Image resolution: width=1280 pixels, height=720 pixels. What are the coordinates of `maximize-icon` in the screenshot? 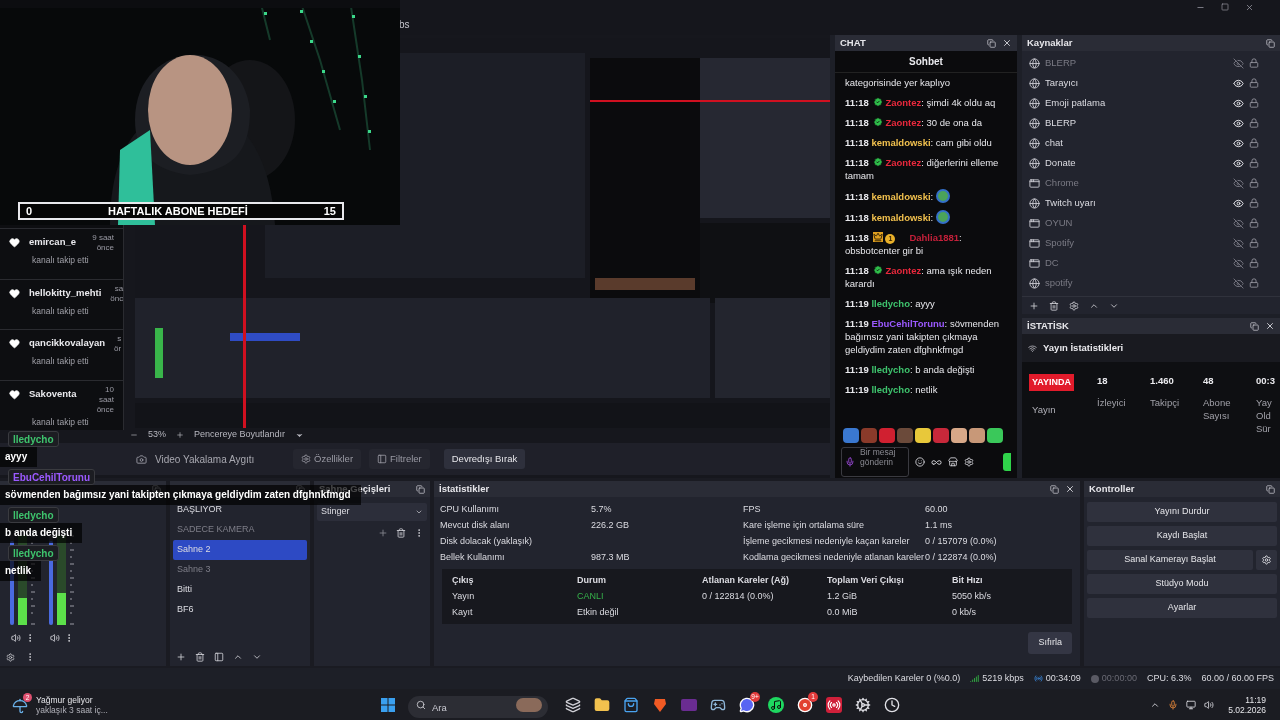 It's located at (1225, 7).